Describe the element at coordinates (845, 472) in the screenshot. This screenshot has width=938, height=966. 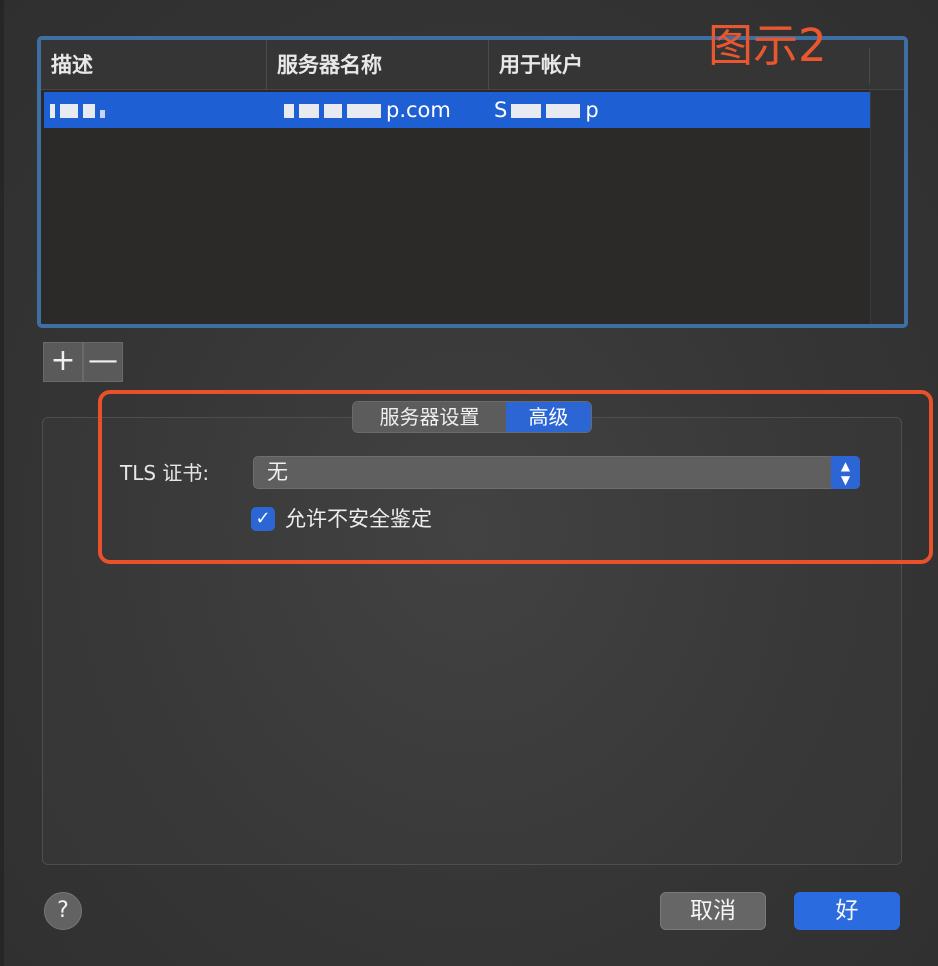
I see `chevron-up-down-icon: ▲ ▼` at that location.